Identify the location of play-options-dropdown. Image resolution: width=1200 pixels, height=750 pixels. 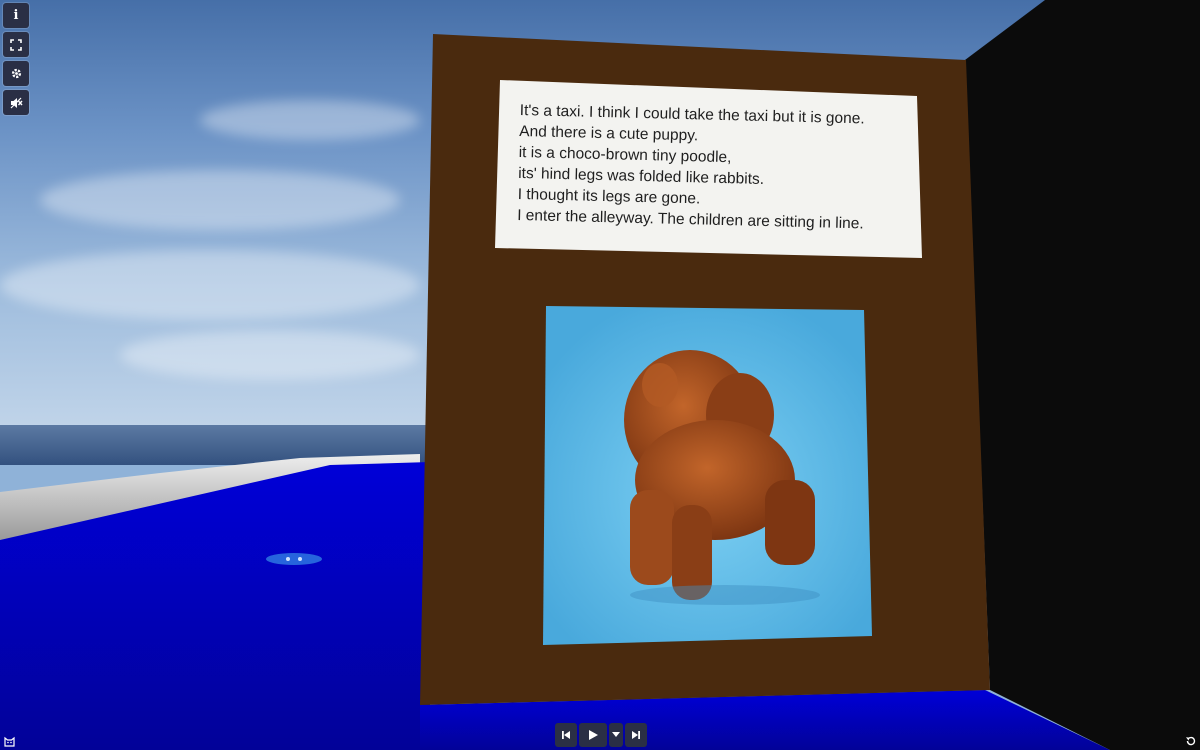
(616, 735).